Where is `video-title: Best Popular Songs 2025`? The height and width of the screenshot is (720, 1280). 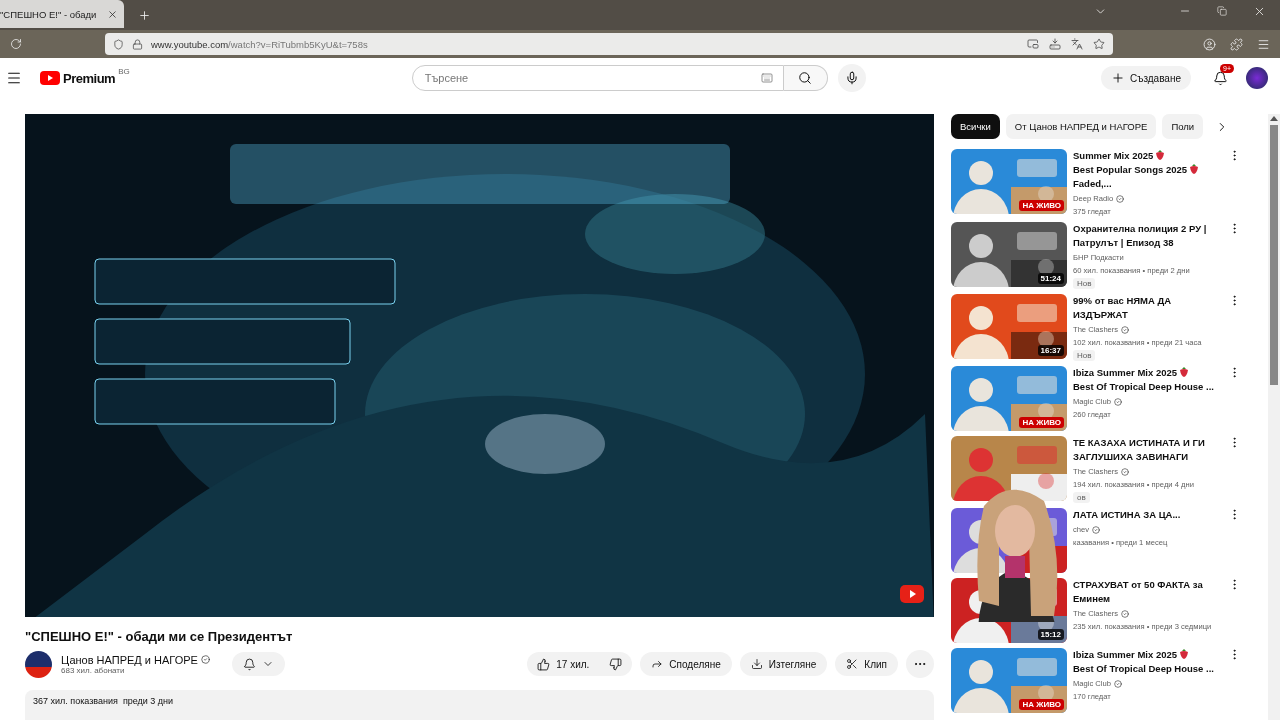 video-title: Best Popular Songs 2025 is located at coordinates (1130, 170).